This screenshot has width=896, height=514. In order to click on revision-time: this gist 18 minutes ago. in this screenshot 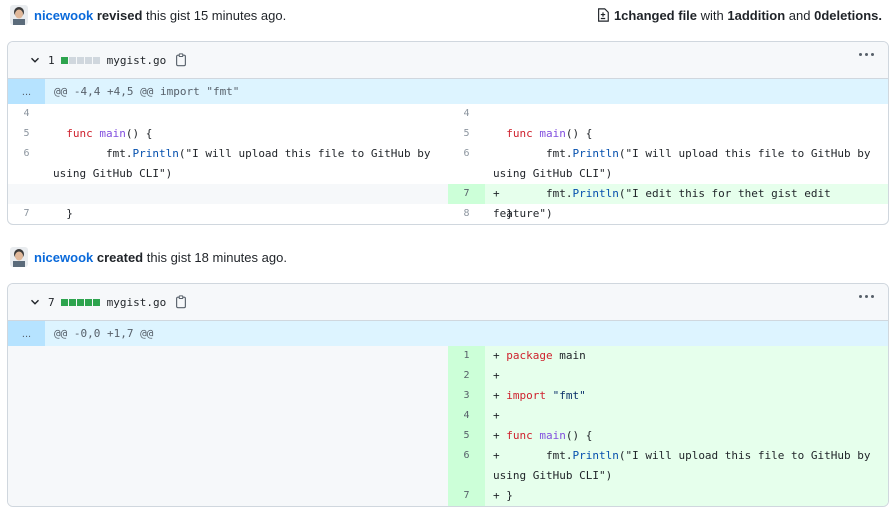, I will do `click(215, 257)`.